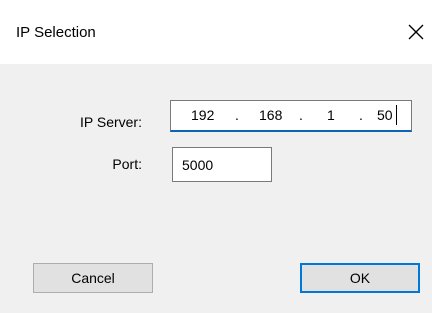  I want to click on port-field-box, so click(222, 164).